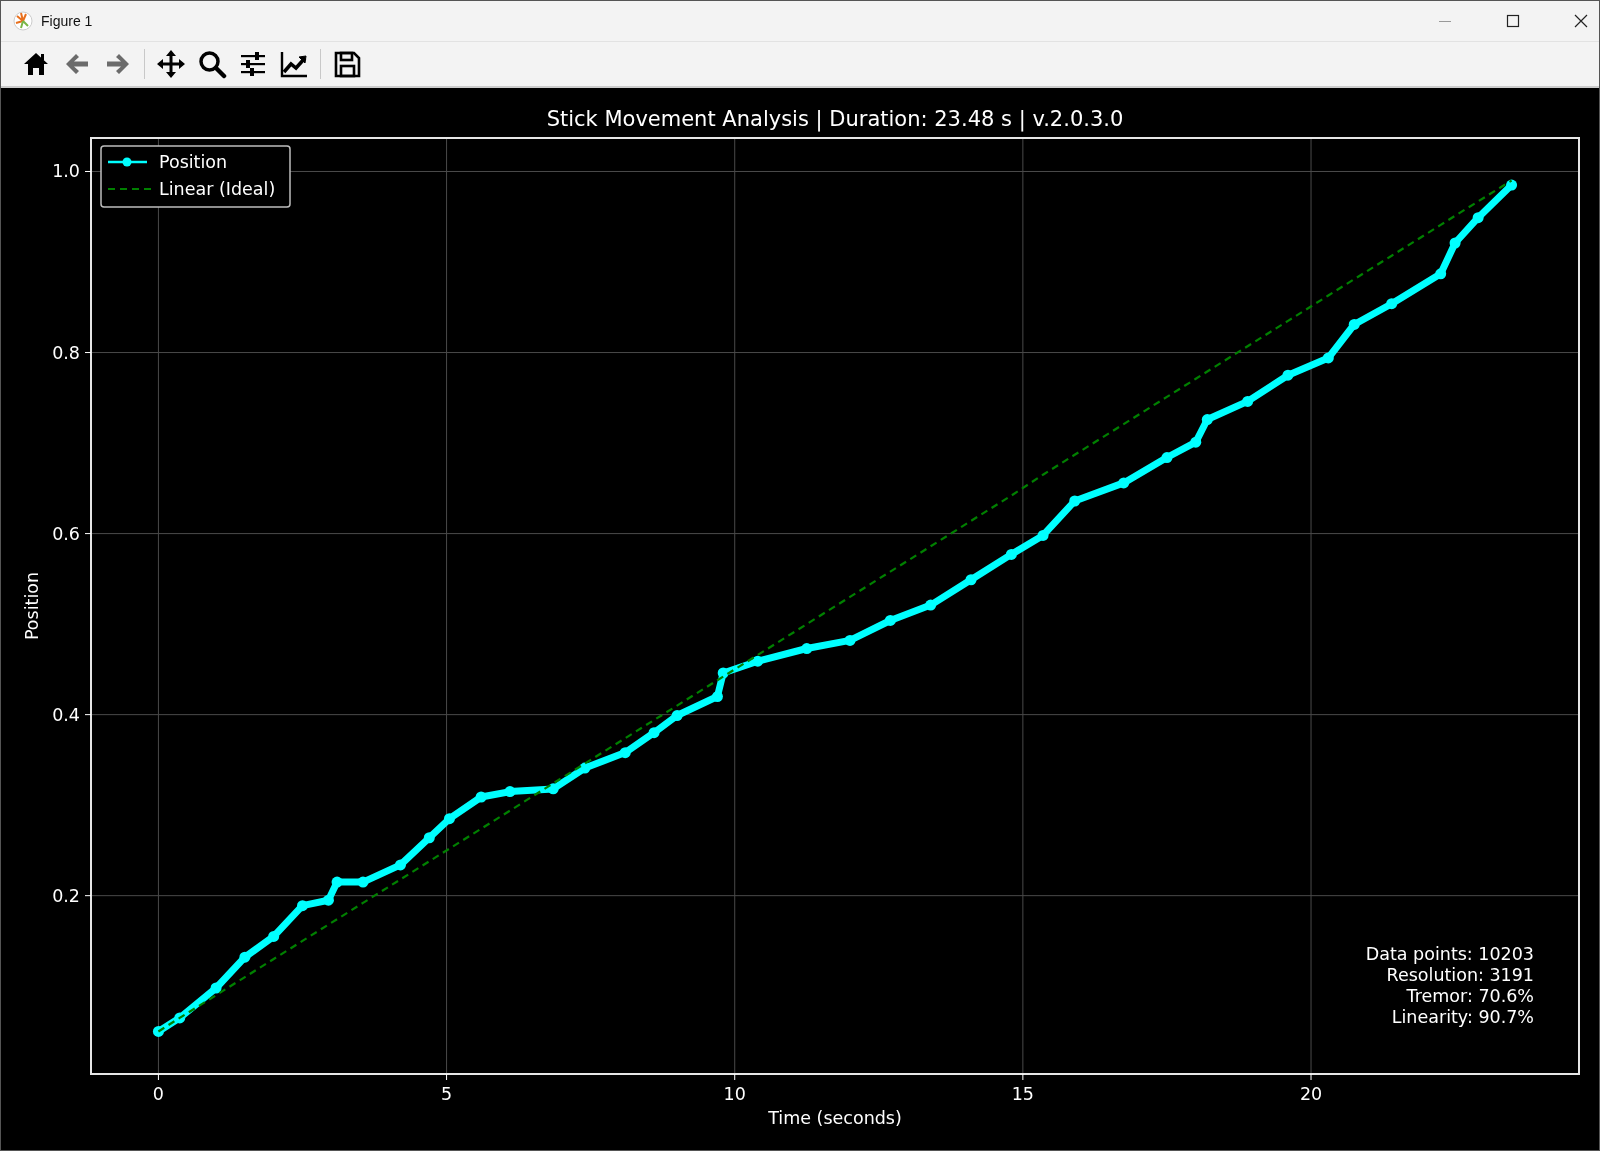 This screenshot has width=1600, height=1151. Describe the element at coordinates (835, 1118) in the screenshot. I see `x-axis-label: Time (seconds)` at that location.